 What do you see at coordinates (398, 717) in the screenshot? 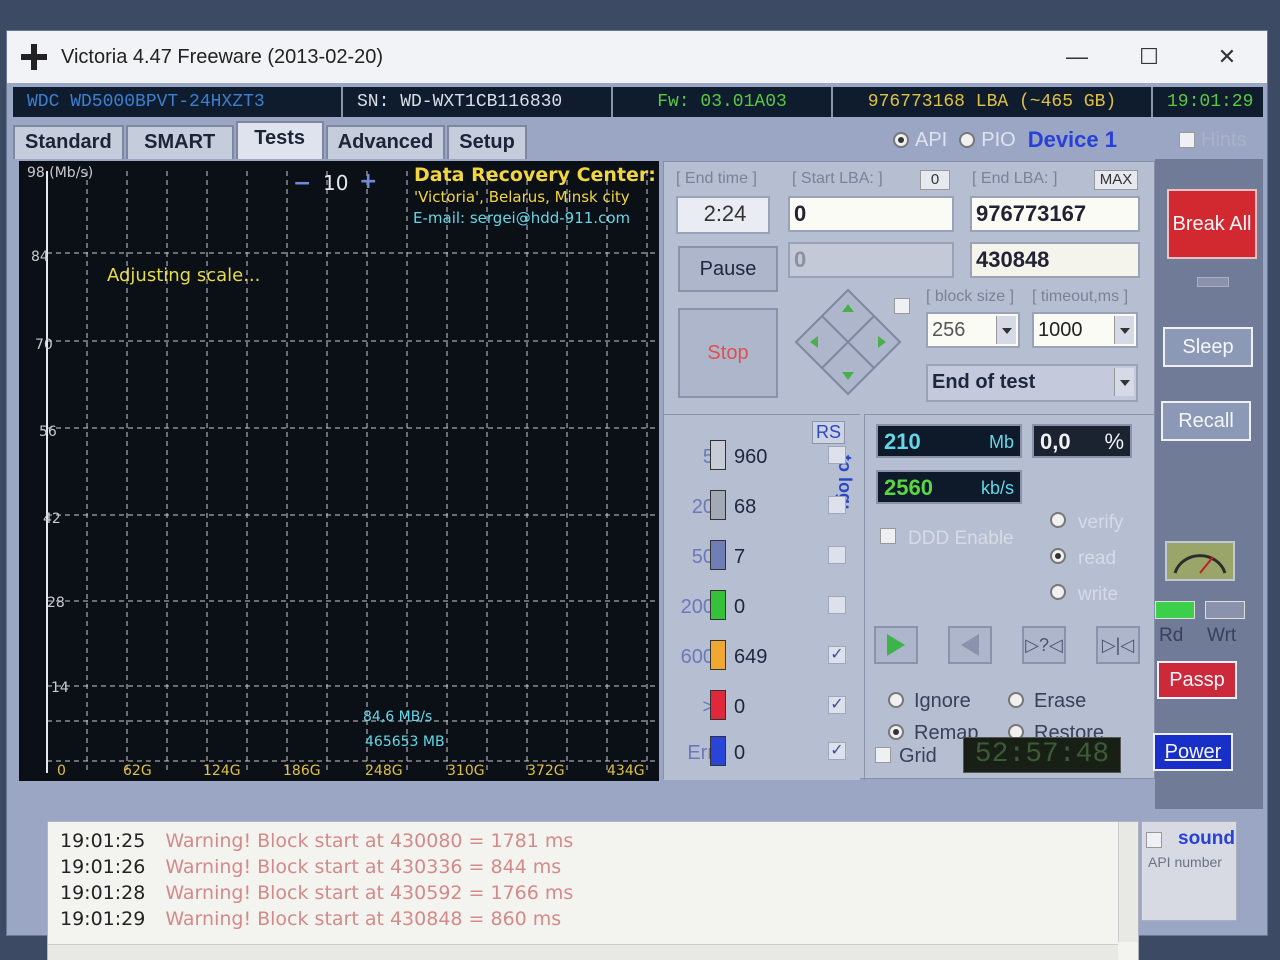
I see `current-speed: 84,6 MB/s` at bounding box center [398, 717].